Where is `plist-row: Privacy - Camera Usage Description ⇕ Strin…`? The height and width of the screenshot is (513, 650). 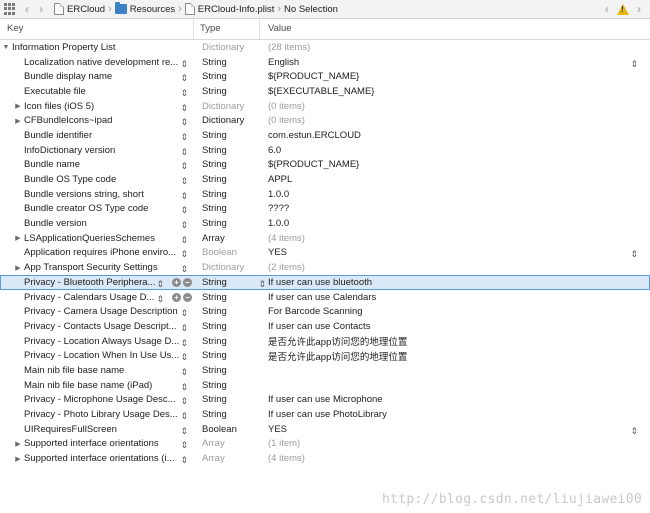 plist-row: Privacy - Camera Usage Description ⇕ Strin… is located at coordinates (325, 311).